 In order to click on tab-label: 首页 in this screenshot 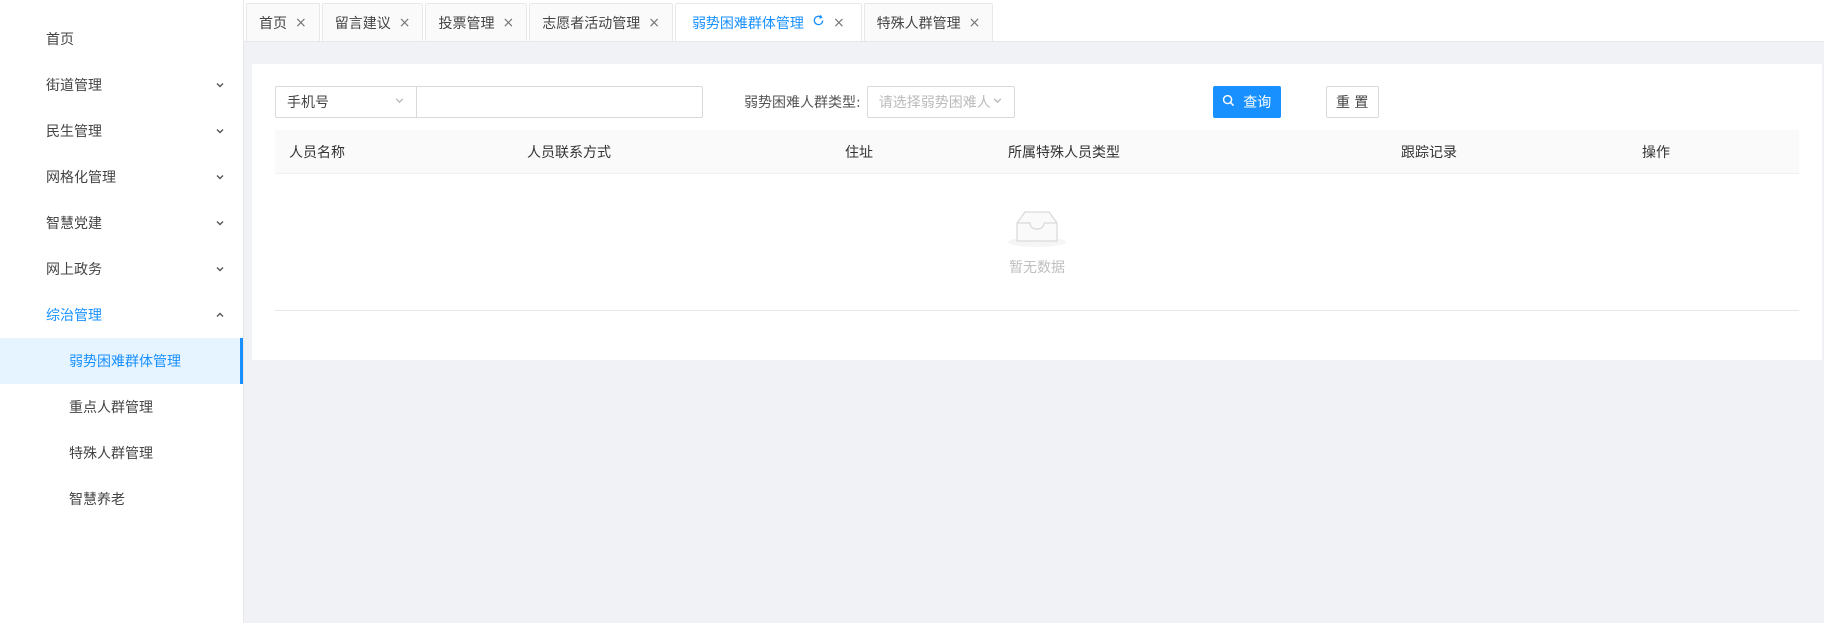, I will do `click(273, 23)`.